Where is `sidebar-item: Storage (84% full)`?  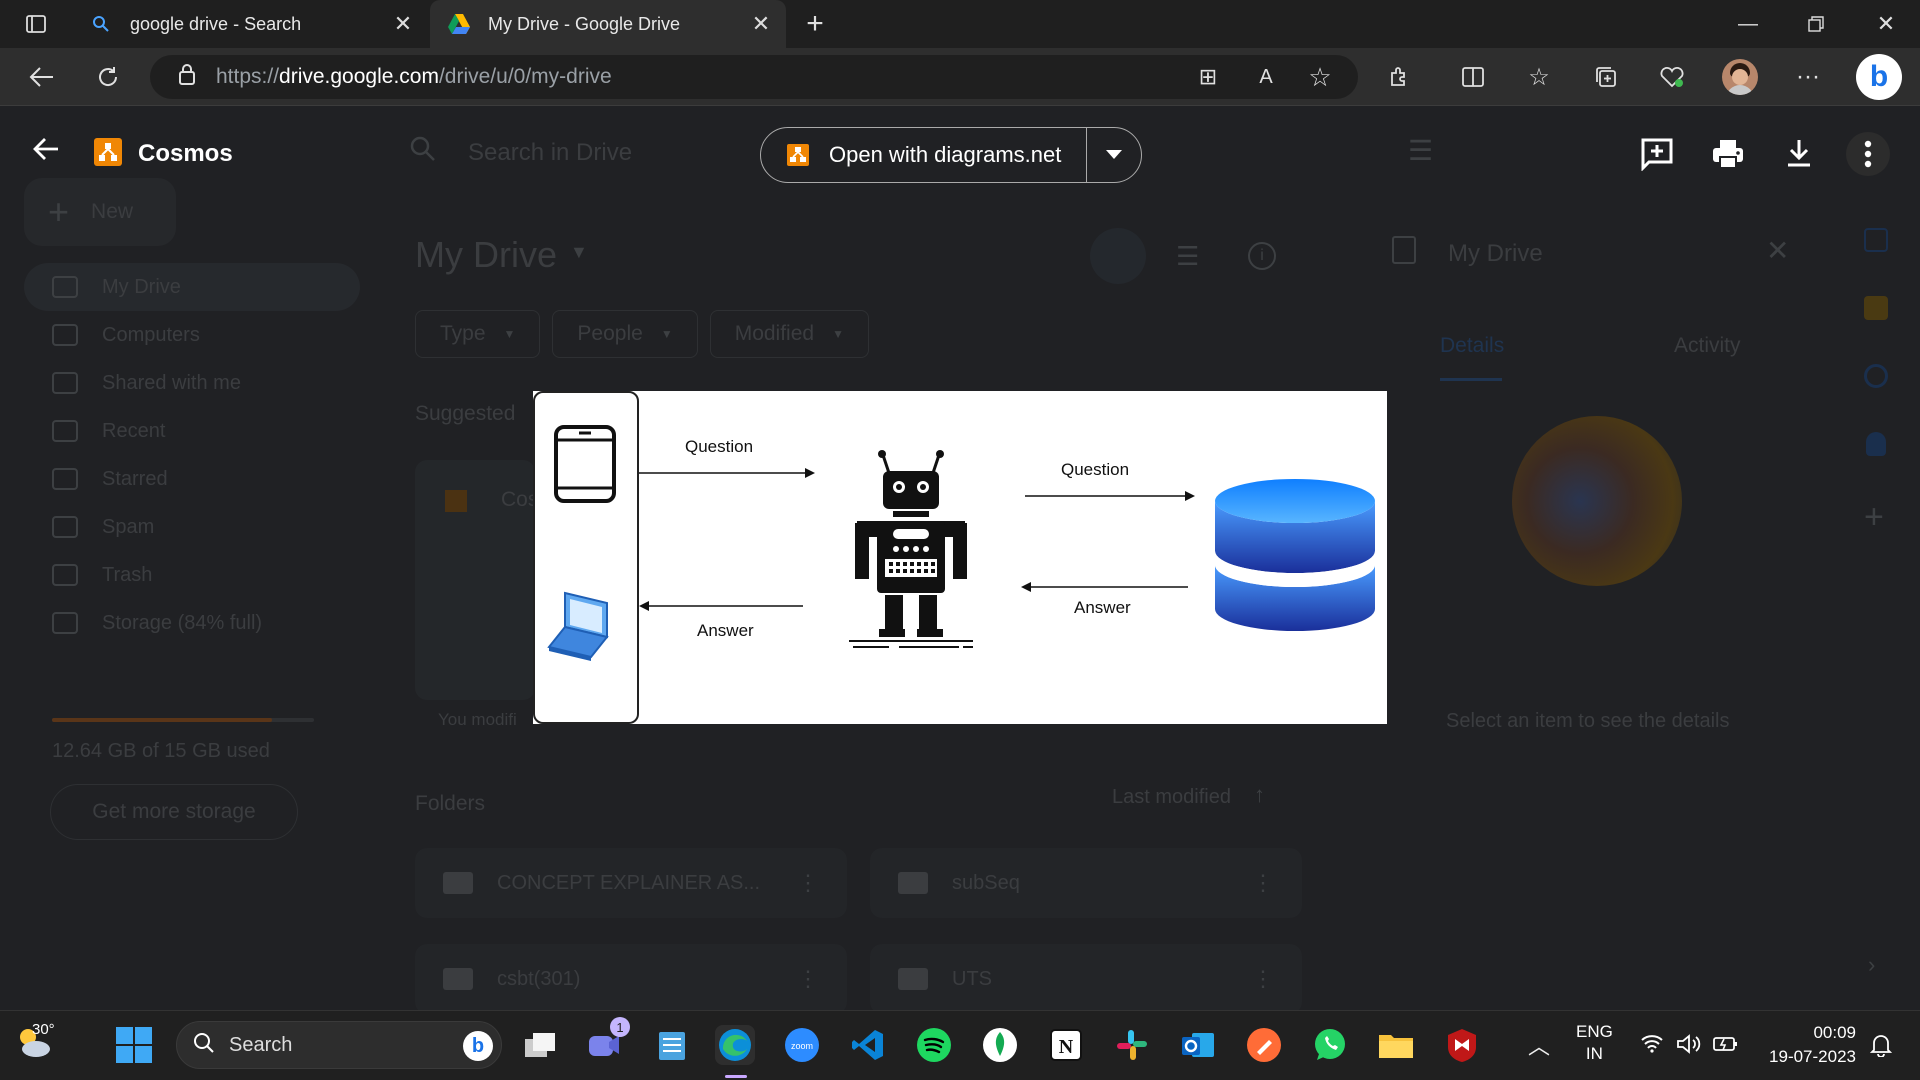
sidebar-item: Storage (84% full) is located at coordinates (180, 623).